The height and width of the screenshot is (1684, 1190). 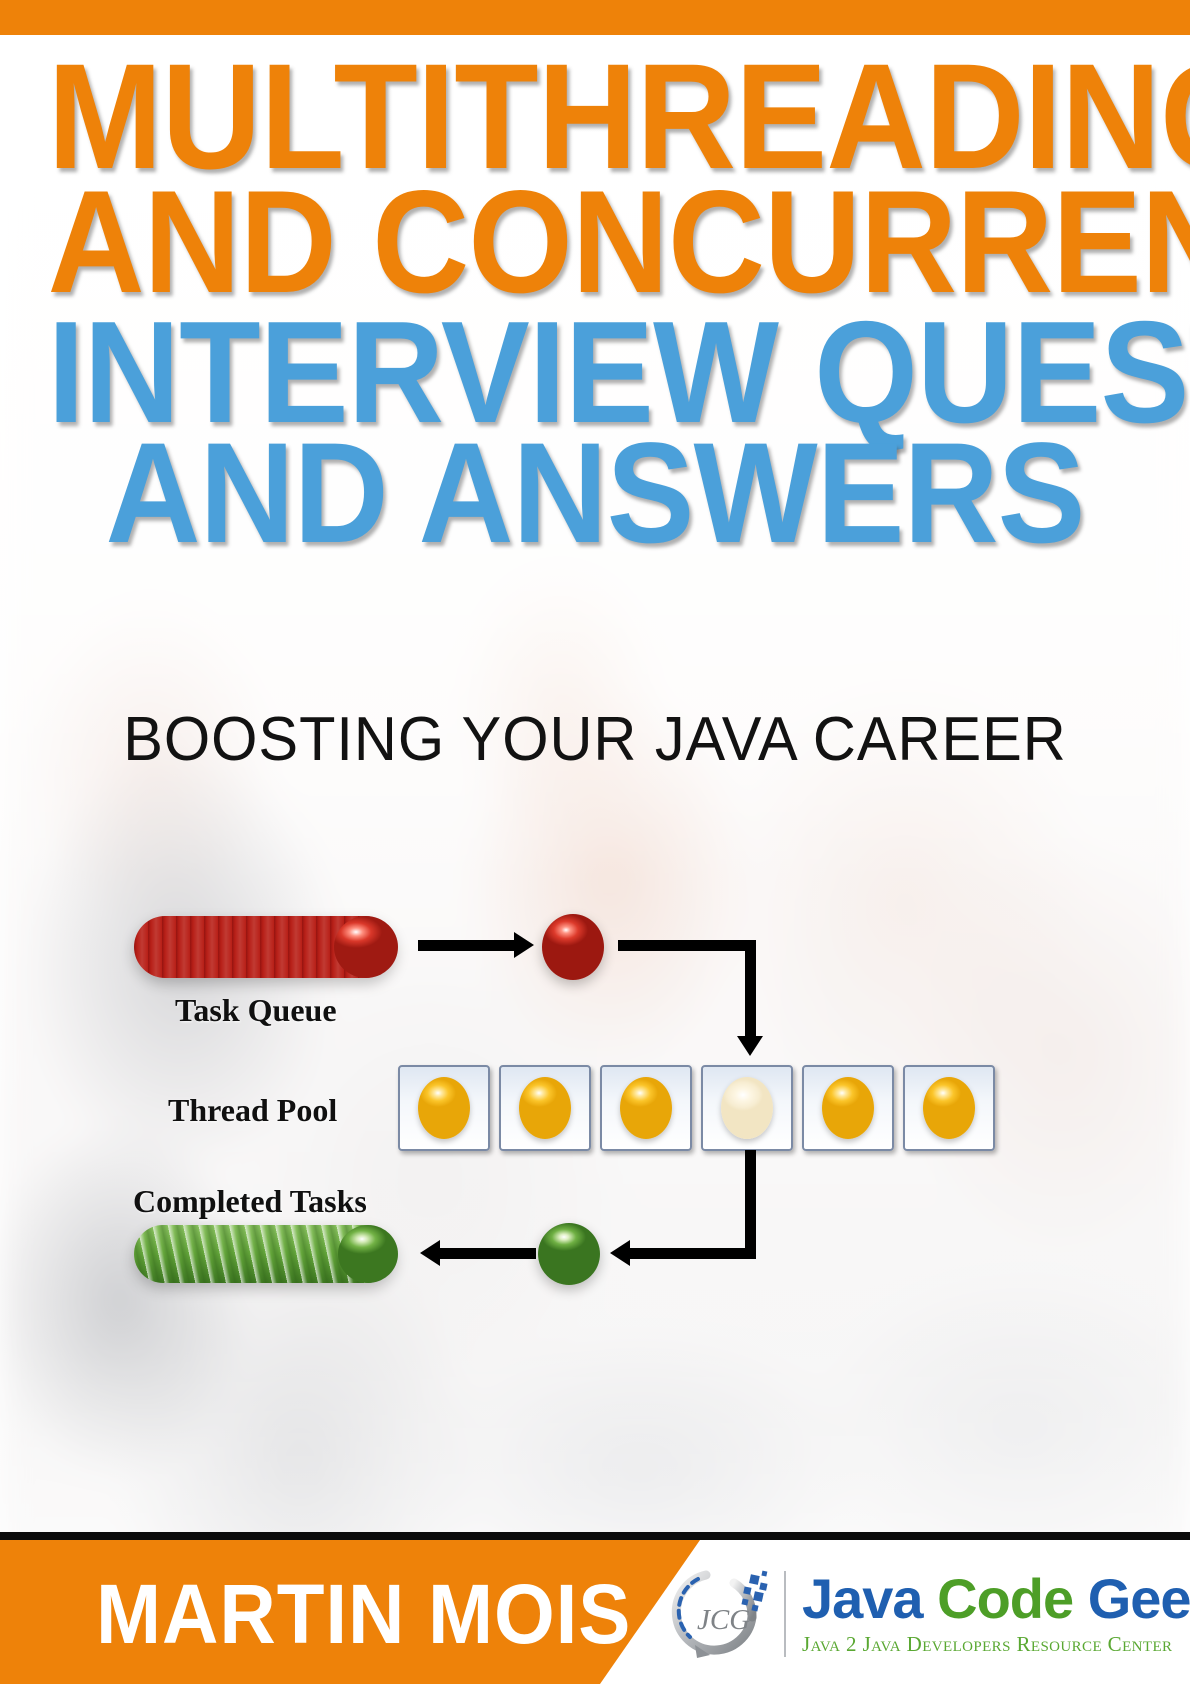 I want to click on title-line-4: AND ANSWERS, so click(x=595, y=493).